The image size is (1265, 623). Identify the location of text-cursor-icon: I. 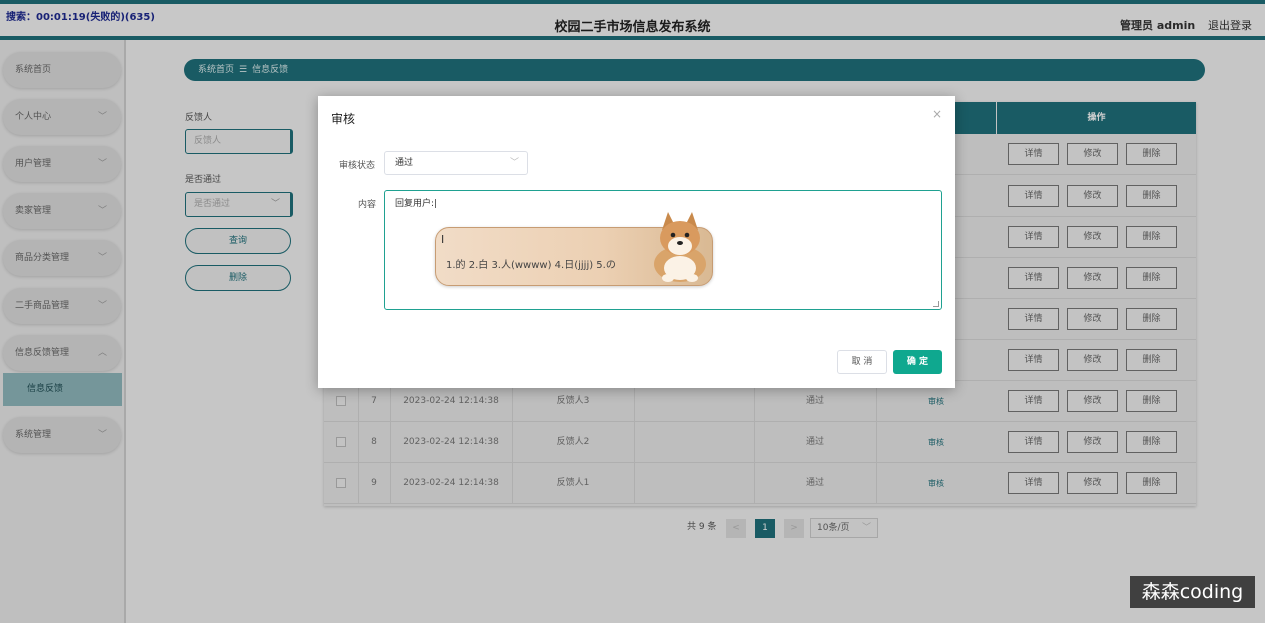
(443, 239).